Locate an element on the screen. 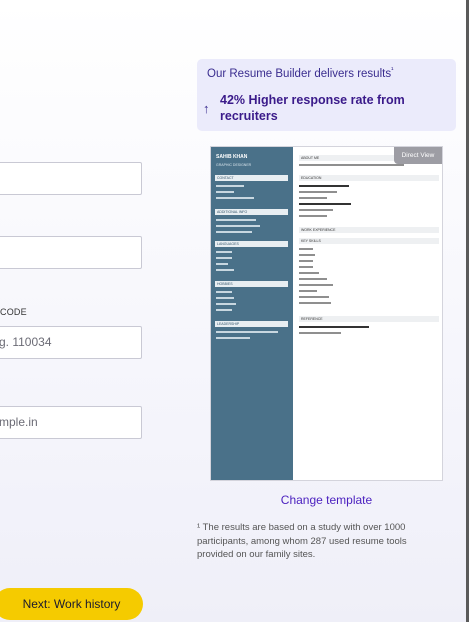 This screenshot has width=469, height=622. resume-main-section: EDUCATION is located at coordinates (369, 178).